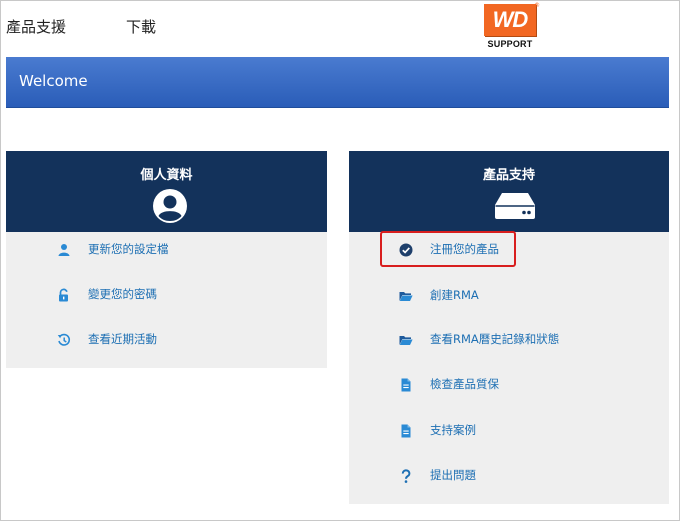  I want to click on recent-activity-label: 查看近期活動, so click(122, 339).